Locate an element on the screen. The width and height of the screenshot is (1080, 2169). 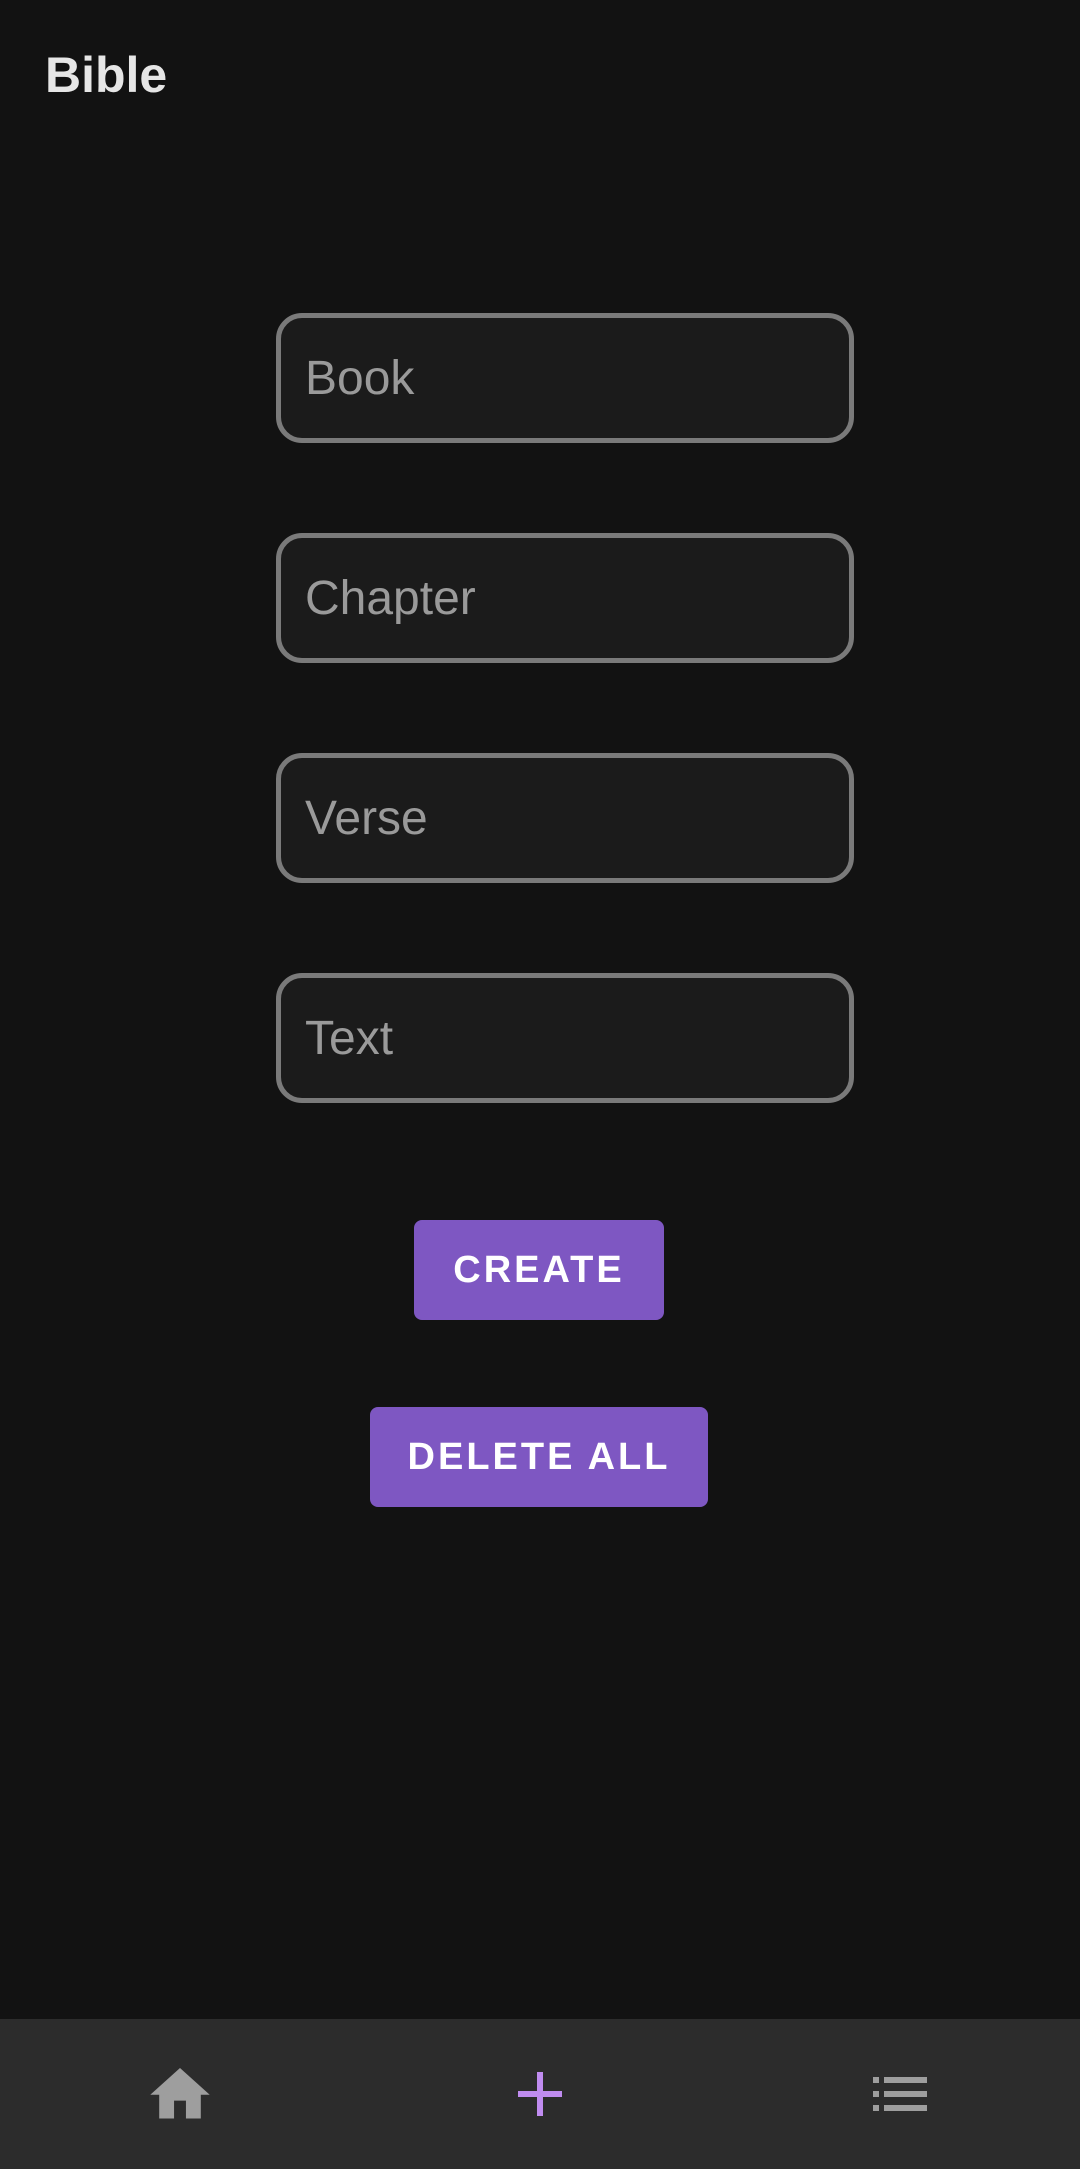
home-icon is located at coordinates (180, 2094).